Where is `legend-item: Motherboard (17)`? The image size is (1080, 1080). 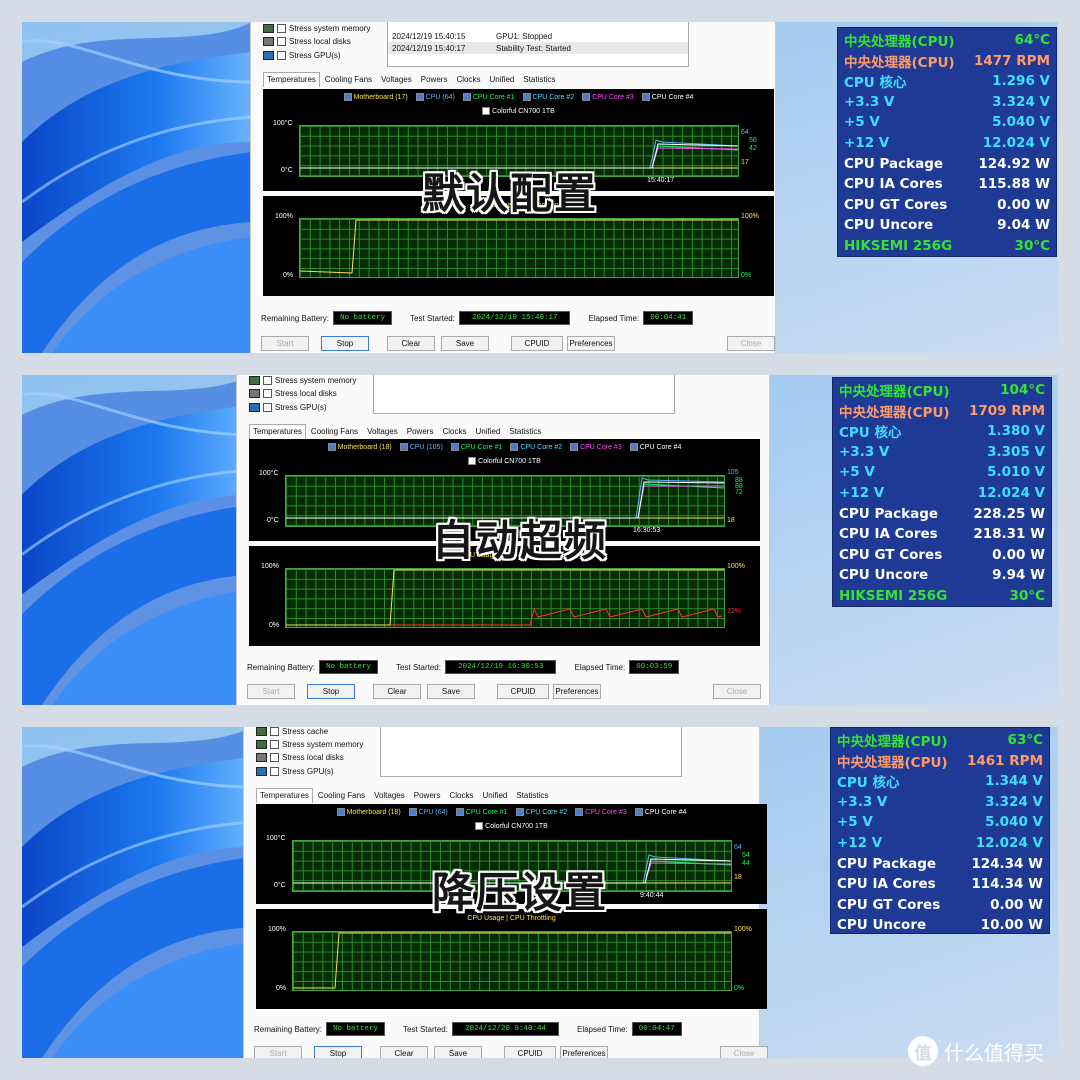 legend-item: Motherboard (17) is located at coordinates (375, 97).